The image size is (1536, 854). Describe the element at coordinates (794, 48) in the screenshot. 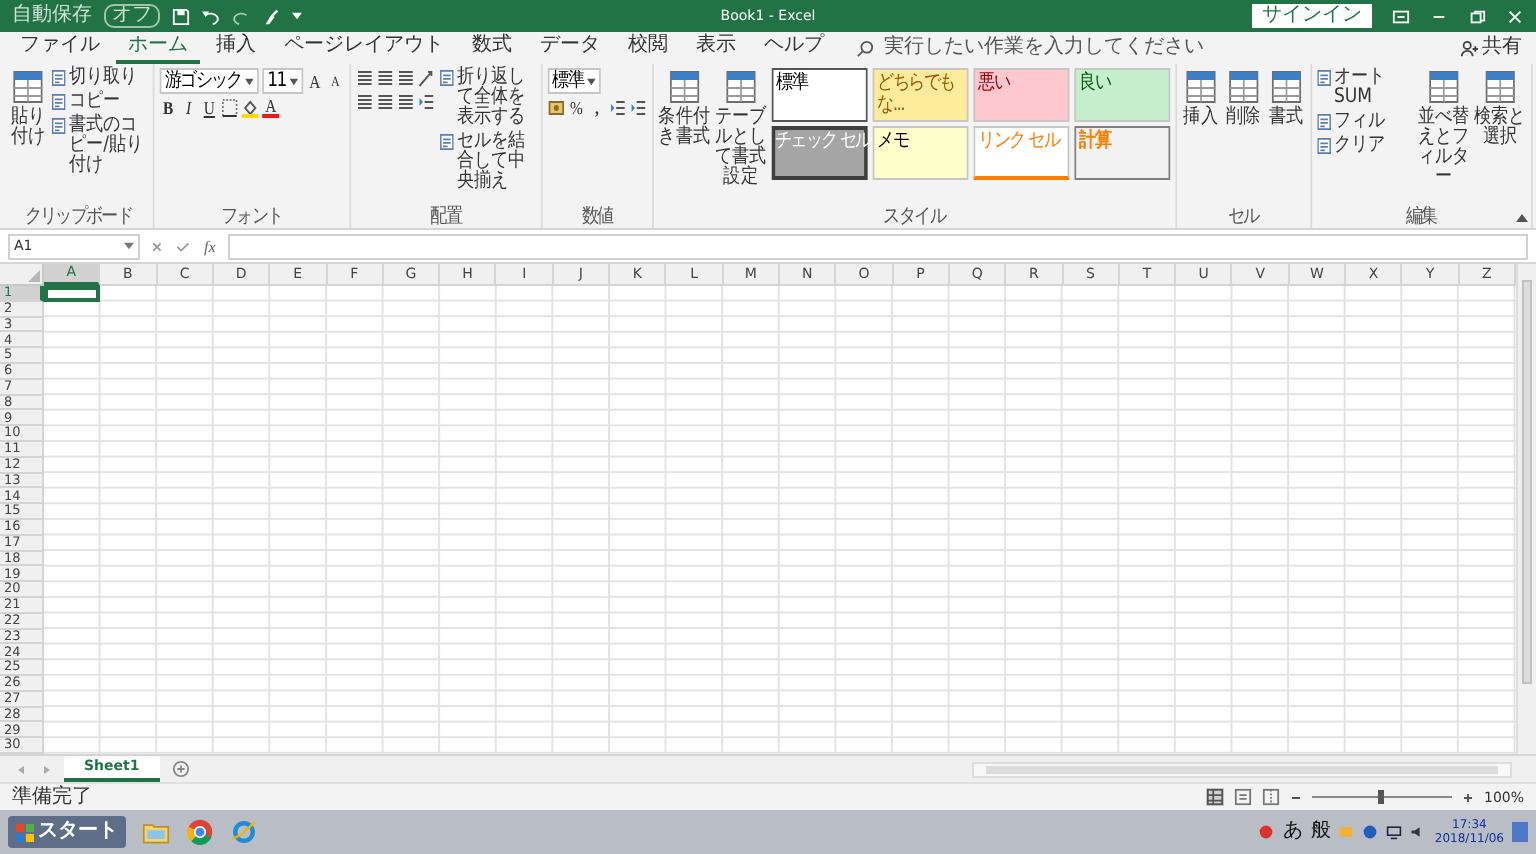

I see `ribbon-tab: ヘルプ` at that location.